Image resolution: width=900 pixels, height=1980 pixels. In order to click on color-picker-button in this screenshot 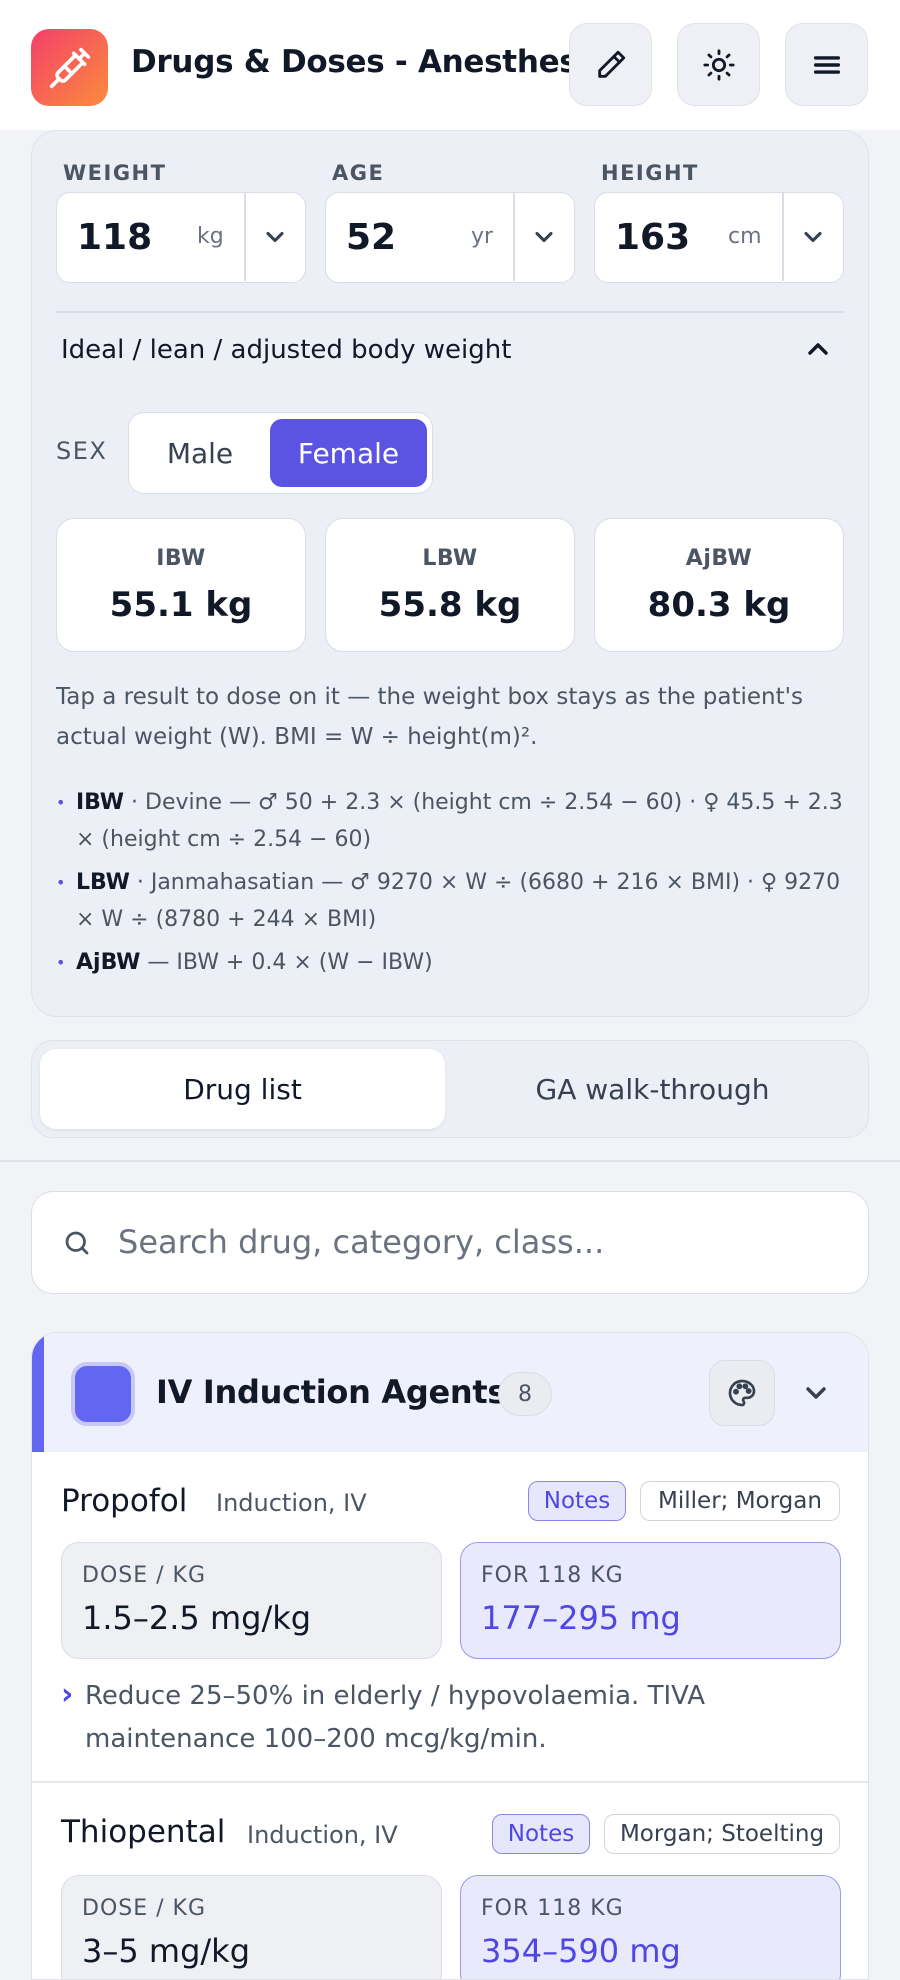, I will do `click(742, 1393)`.